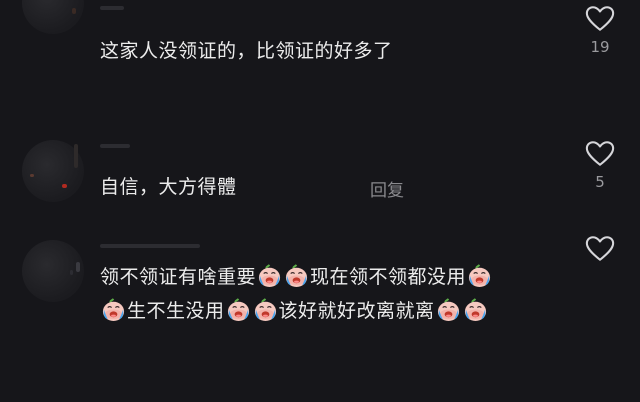 The width and height of the screenshot is (640, 402). Describe the element at coordinates (356, 311) in the screenshot. I see `comment-text-segment: 该好就好改离就离` at that location.